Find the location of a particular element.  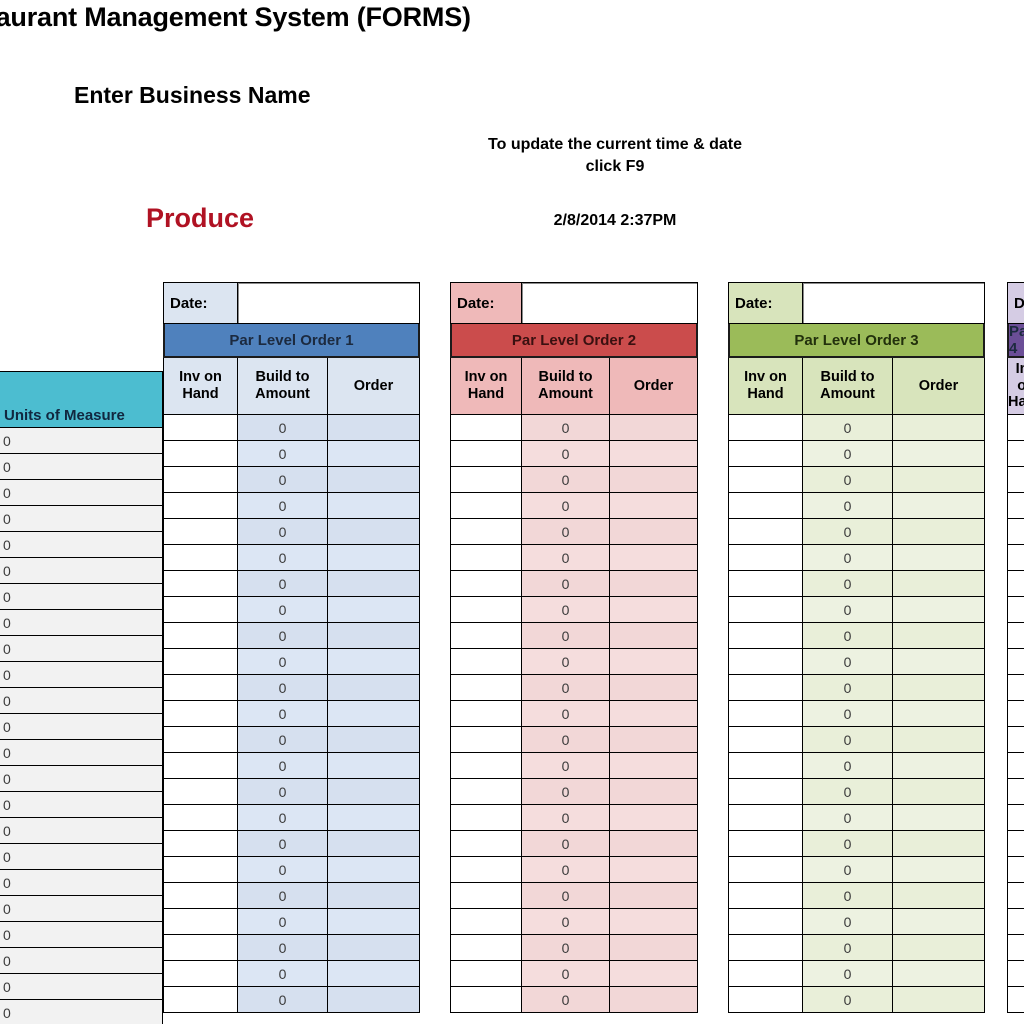

date-input is located at coordinates (329, 303).